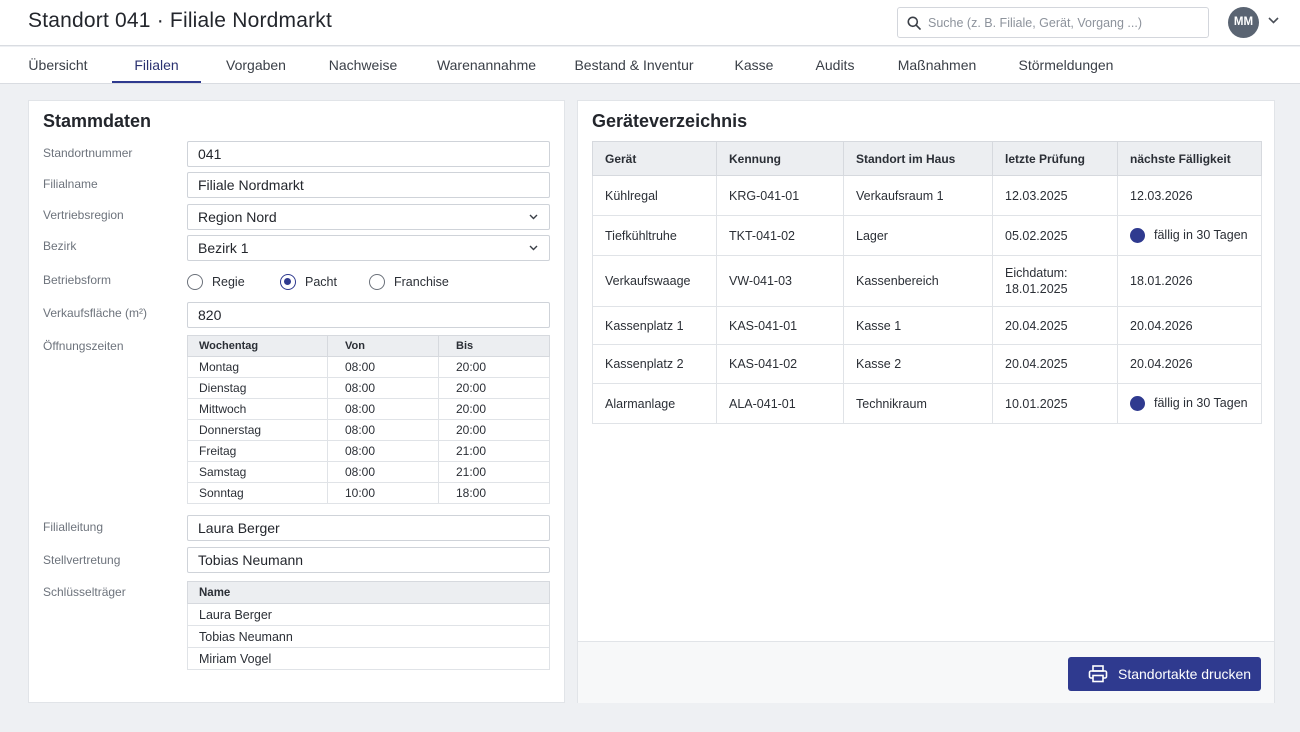 The height and width of the screenshot is (732, 1300). I want to click on device-name-cell: Verkaufswaage, so click(654, 281).